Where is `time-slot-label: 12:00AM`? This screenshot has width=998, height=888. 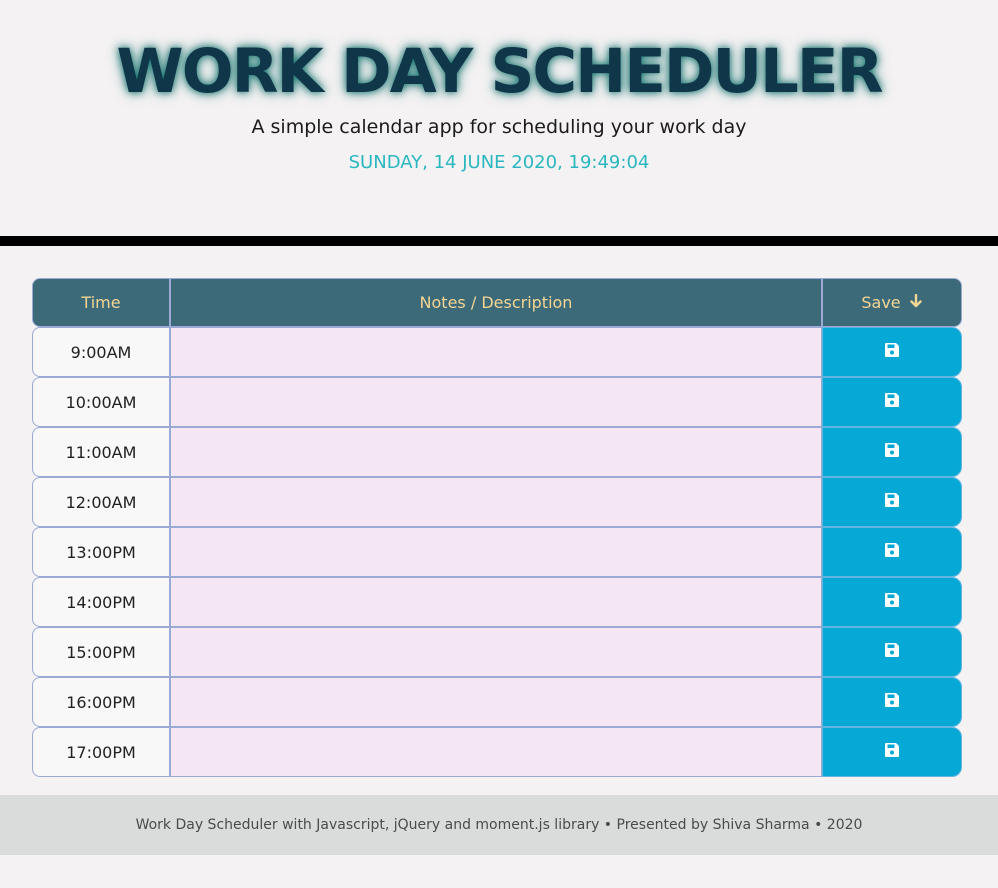 time-slot-label: 12:00AM is located at coordinates (101, 502).